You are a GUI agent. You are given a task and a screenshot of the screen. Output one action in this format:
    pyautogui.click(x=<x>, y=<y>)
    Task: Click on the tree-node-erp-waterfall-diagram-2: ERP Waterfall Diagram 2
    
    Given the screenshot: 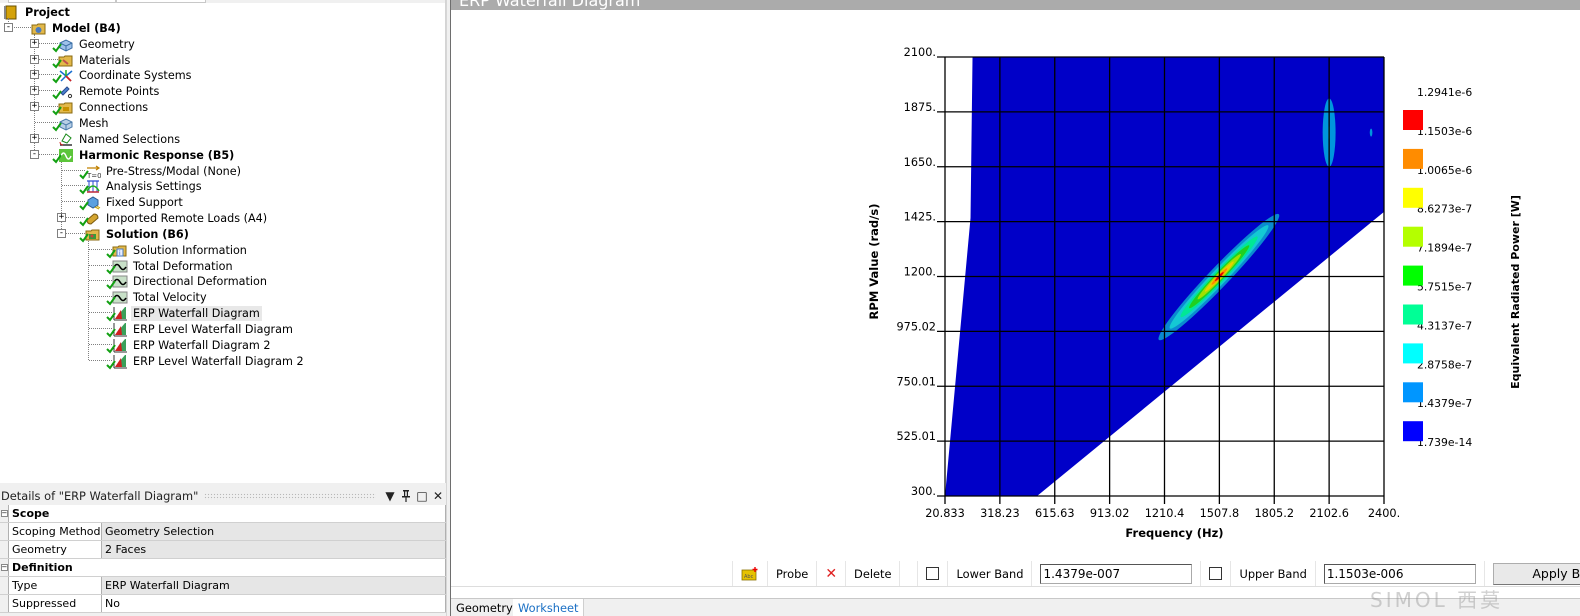 What is the action you would take?
    pyautogui.click(x=192, y=345)
    